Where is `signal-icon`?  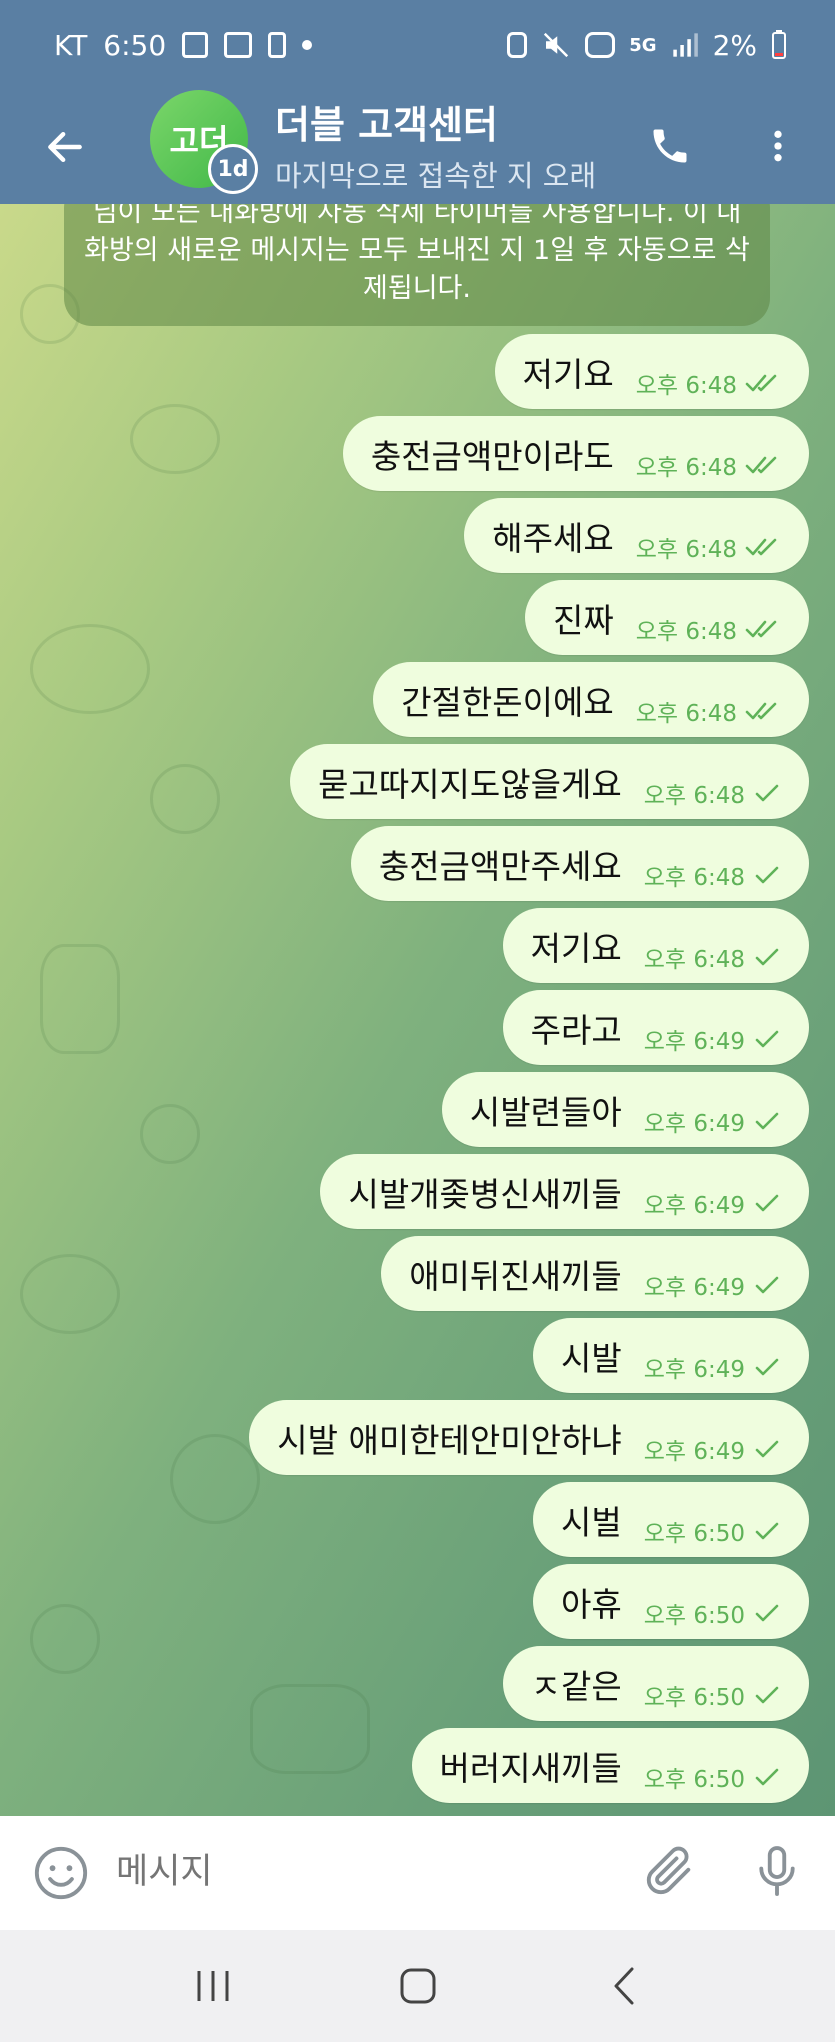 signal-icon is located at coordinates (685, 45).